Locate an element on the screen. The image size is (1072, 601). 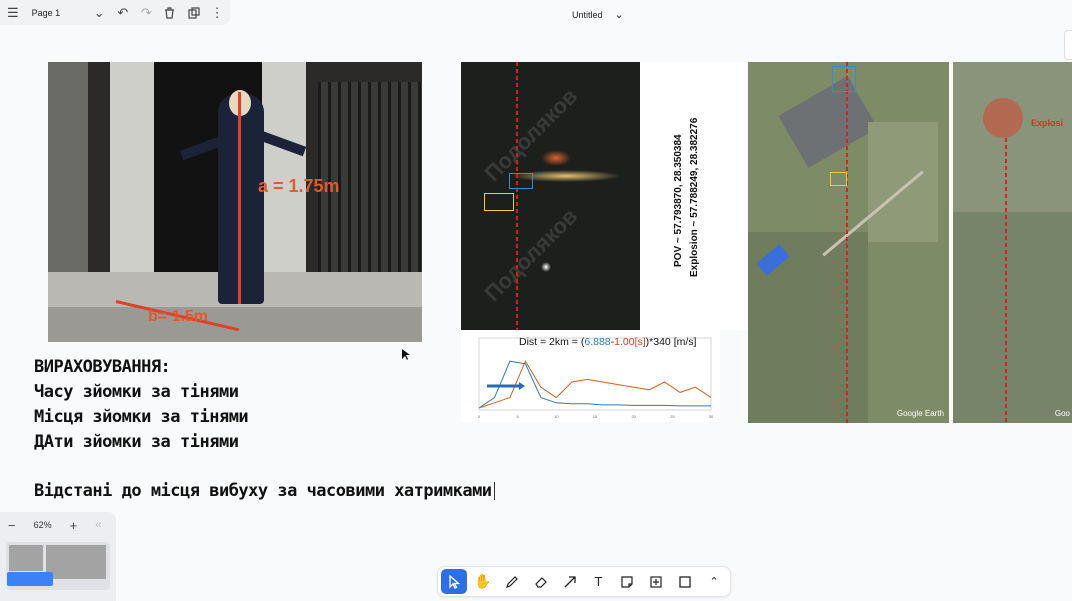
explosion-area is located at coordinates (1003, 118).